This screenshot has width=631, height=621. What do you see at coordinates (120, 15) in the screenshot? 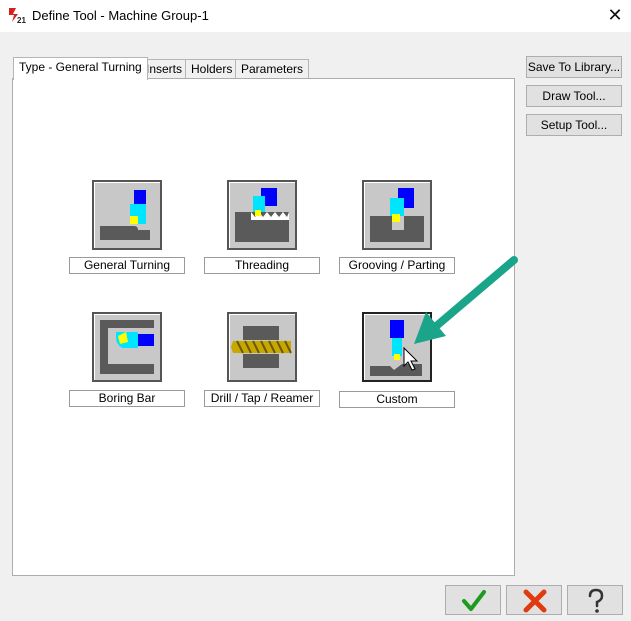
I see `window-title: Define Tool - Machine Group-1` at bounding box center [120, 15].